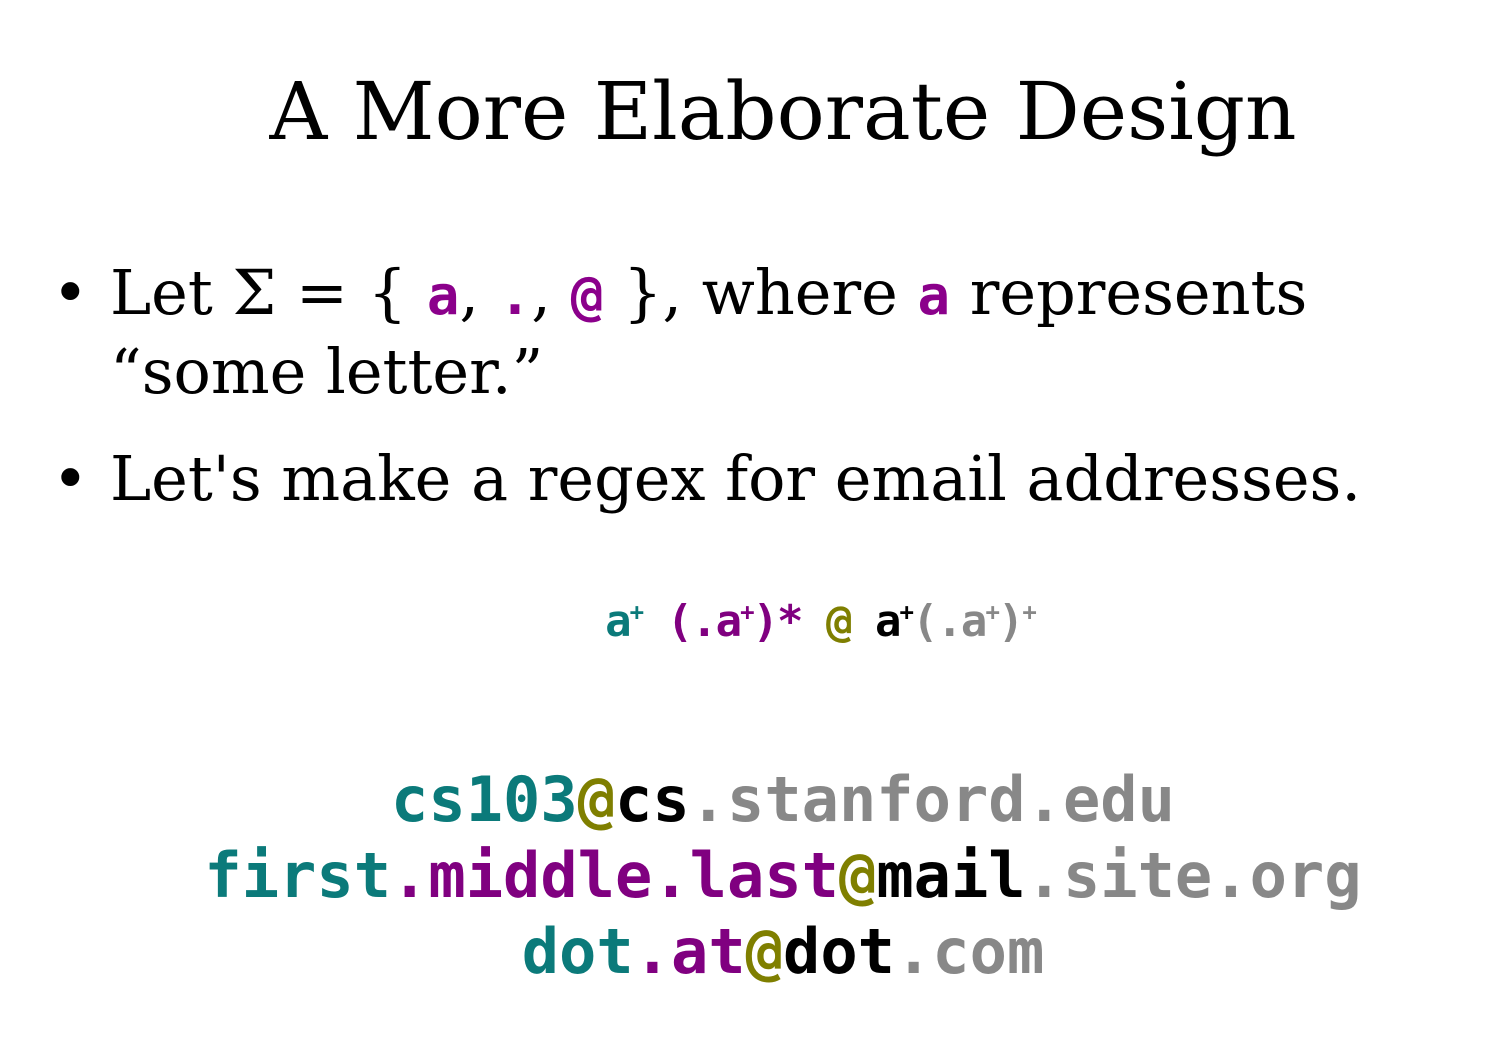 This screenshot has width=1500, height=1038. What do you see at coordinates (736, 478) in the screenshot?
I see `bullet-text: Let's make a regex for email addresses.` at bounding box center [736, 478].